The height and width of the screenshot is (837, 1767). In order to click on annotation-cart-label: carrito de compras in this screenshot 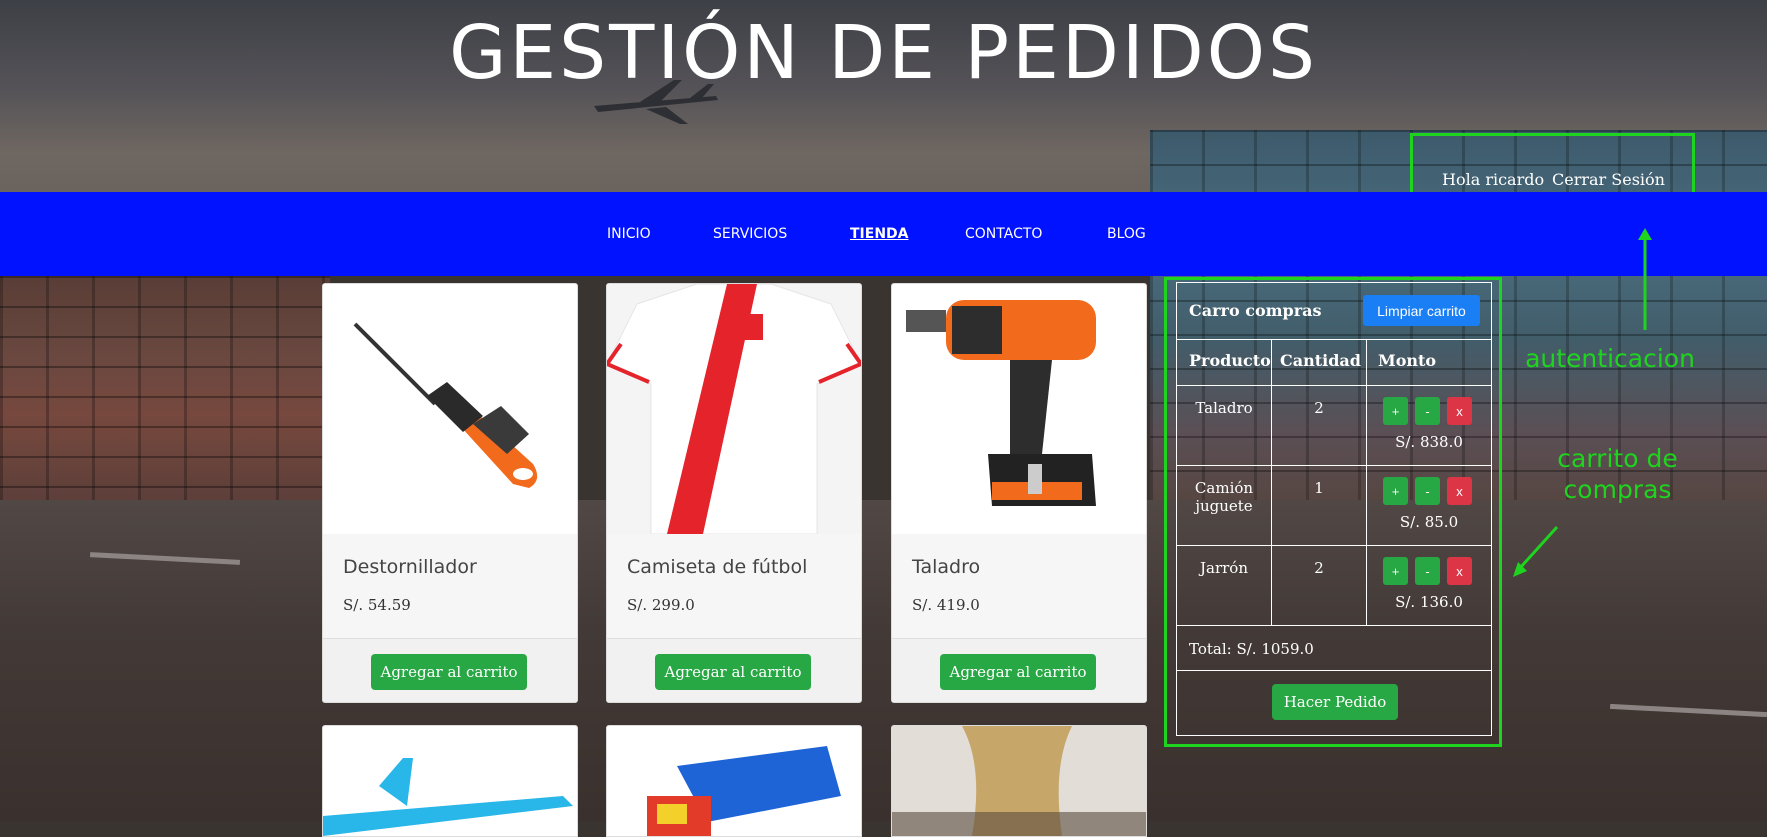, I will do `click(1617, 474)`.